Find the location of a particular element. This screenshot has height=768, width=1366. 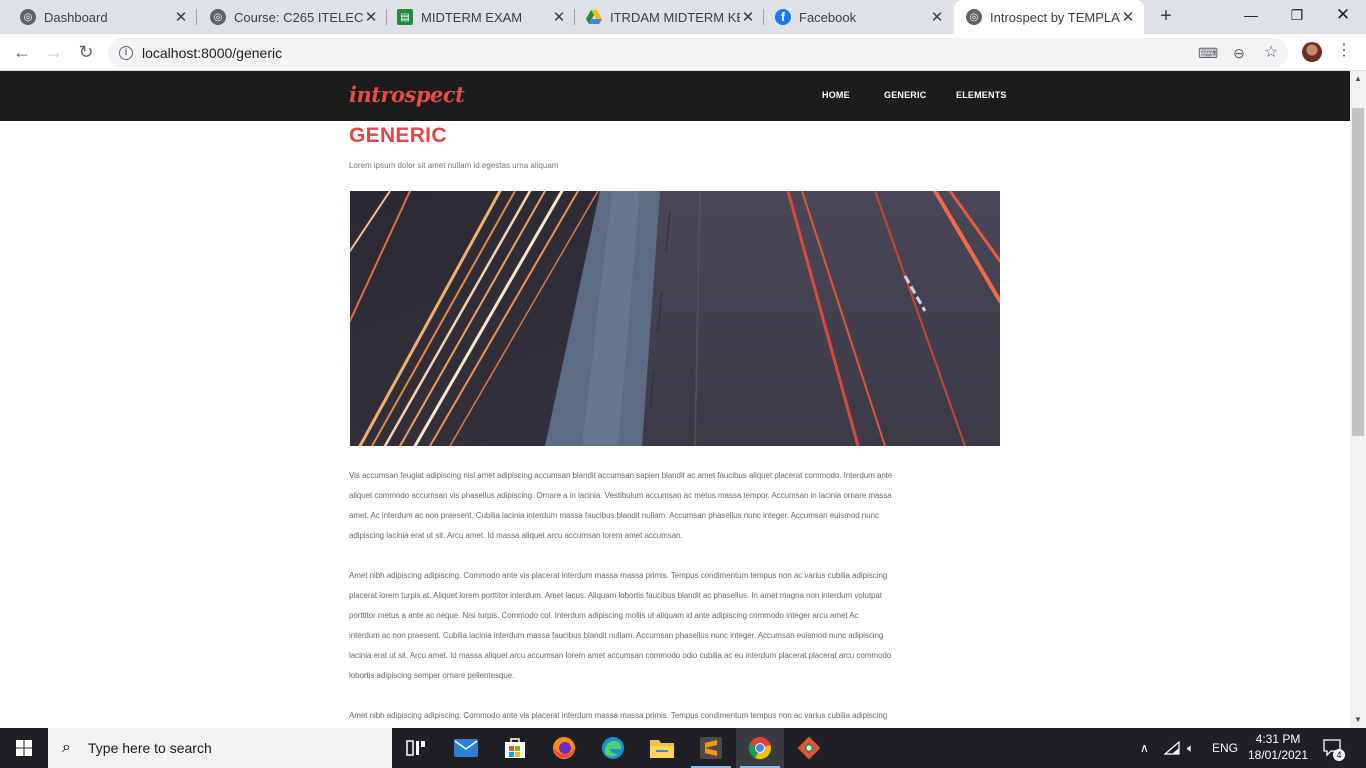

url-text: localhost:8000/generic is located at coordinates (212, 52).